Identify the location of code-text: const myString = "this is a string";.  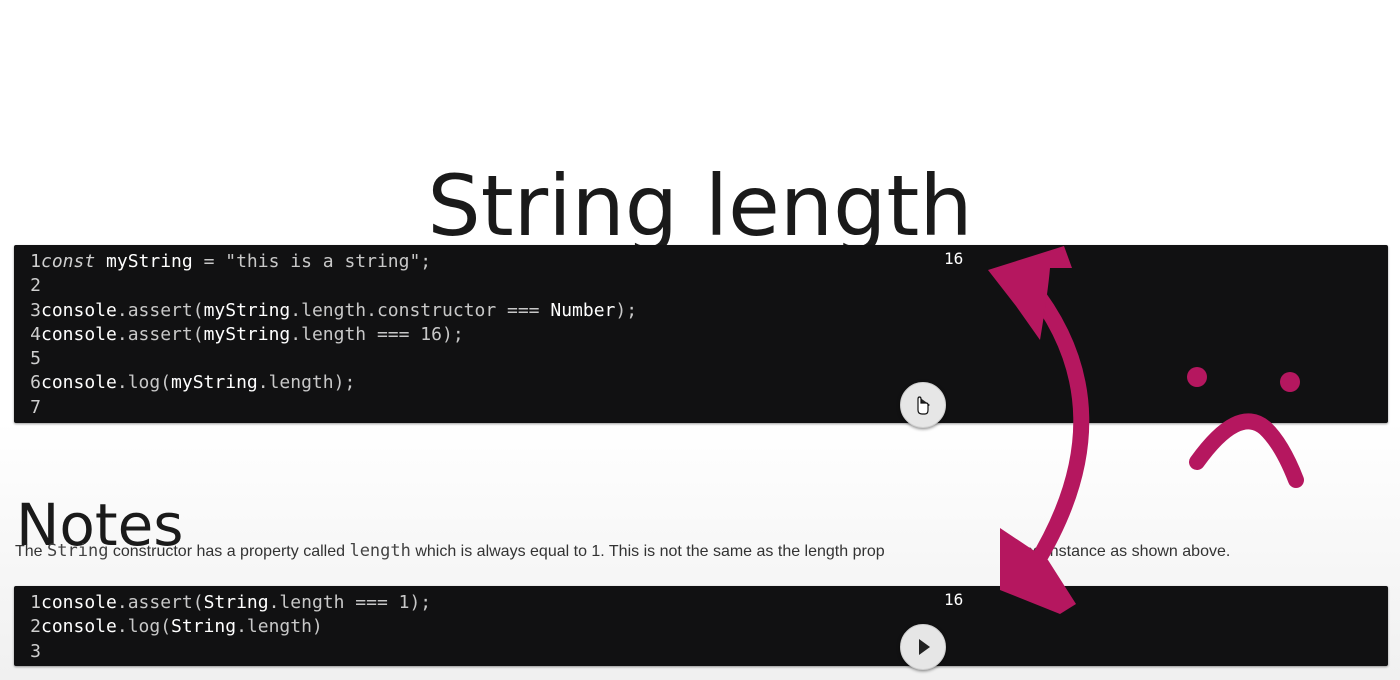
(236, 262).